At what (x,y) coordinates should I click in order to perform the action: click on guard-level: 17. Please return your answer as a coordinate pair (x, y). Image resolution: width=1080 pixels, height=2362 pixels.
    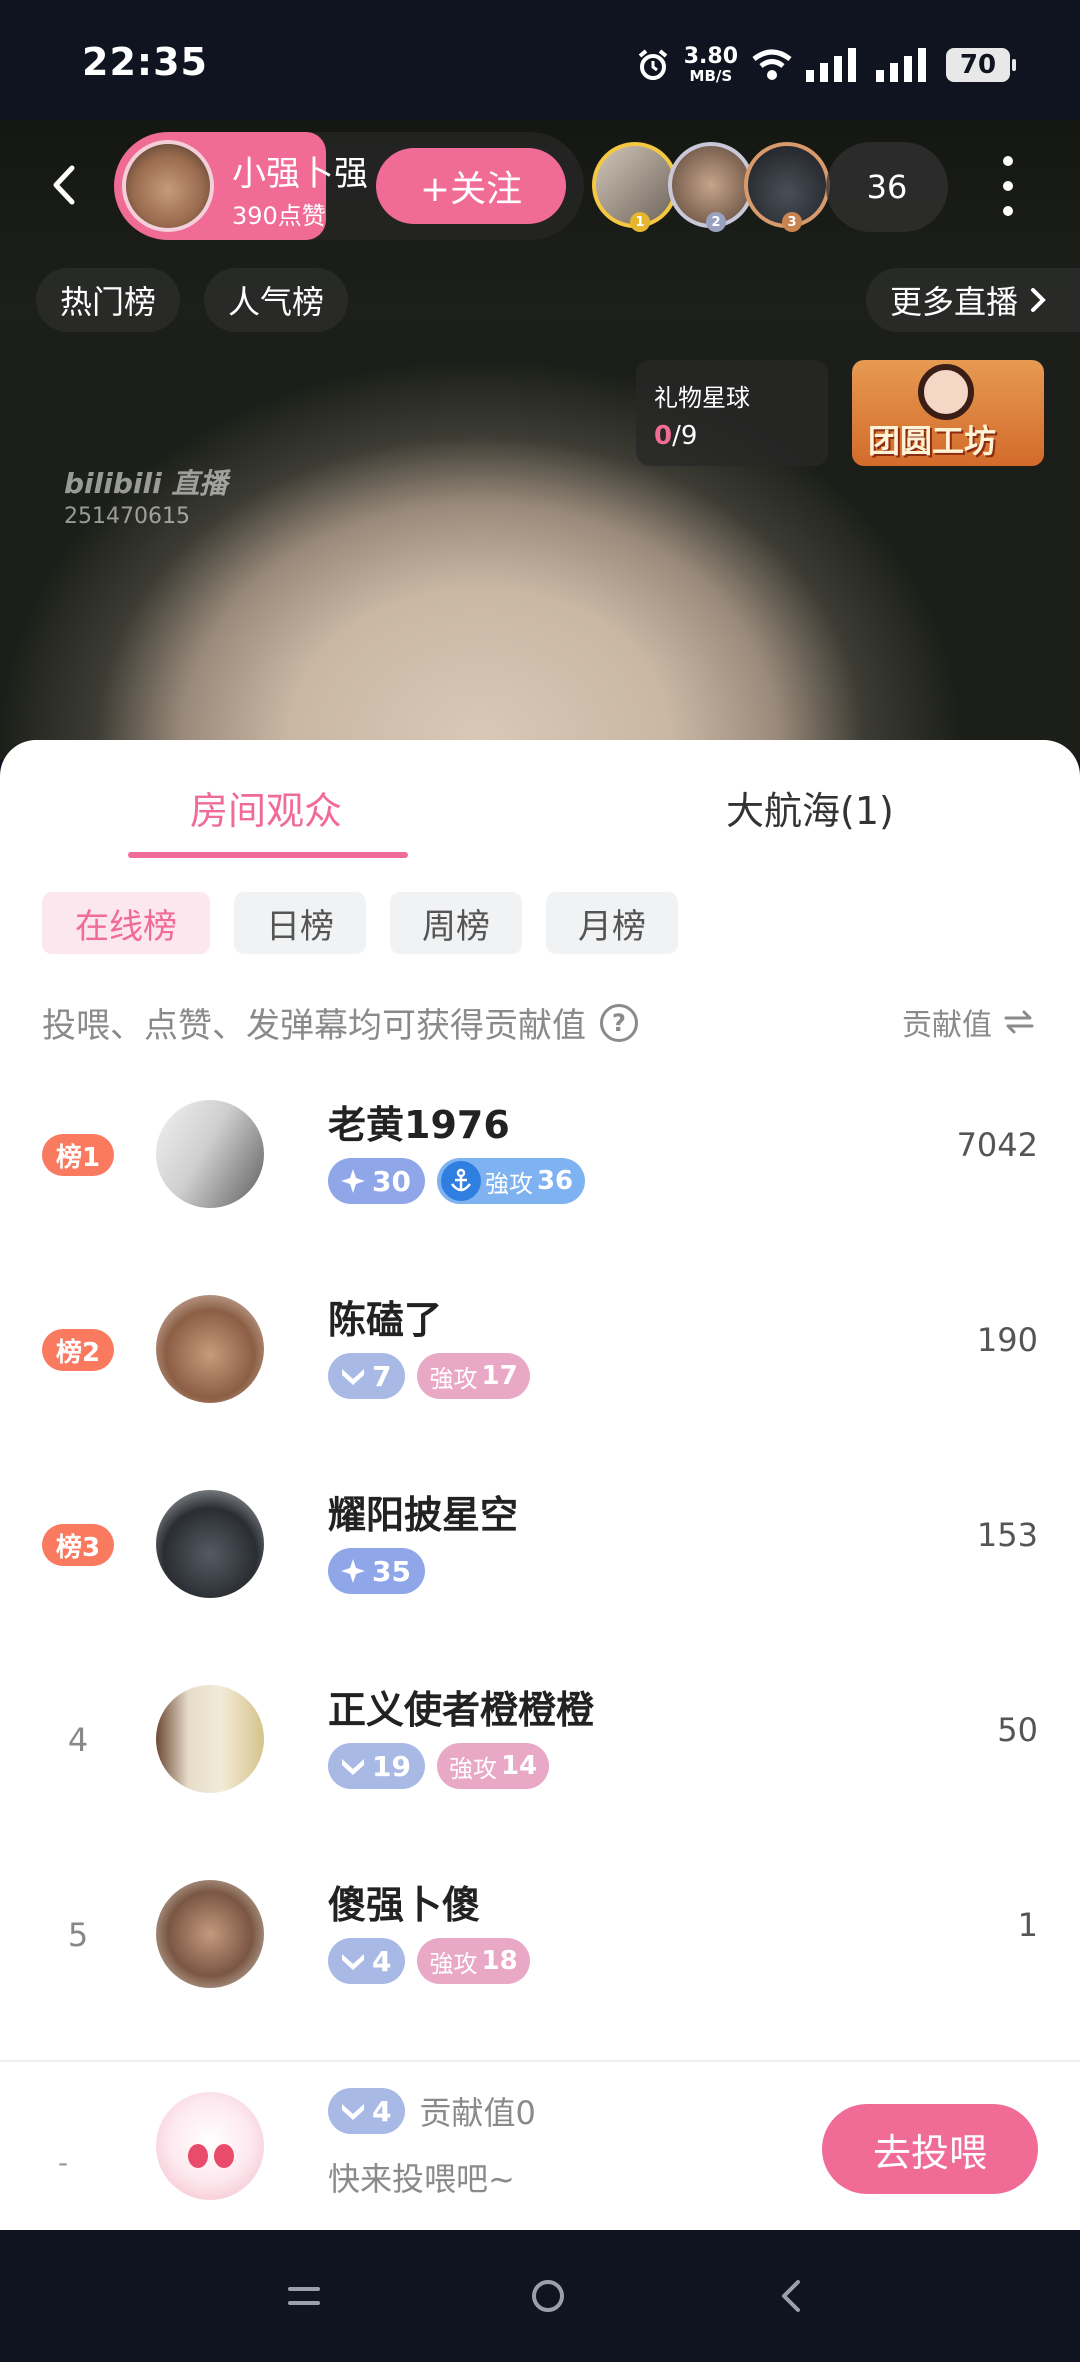
    Looking at the image, I should click on (499, 1376).